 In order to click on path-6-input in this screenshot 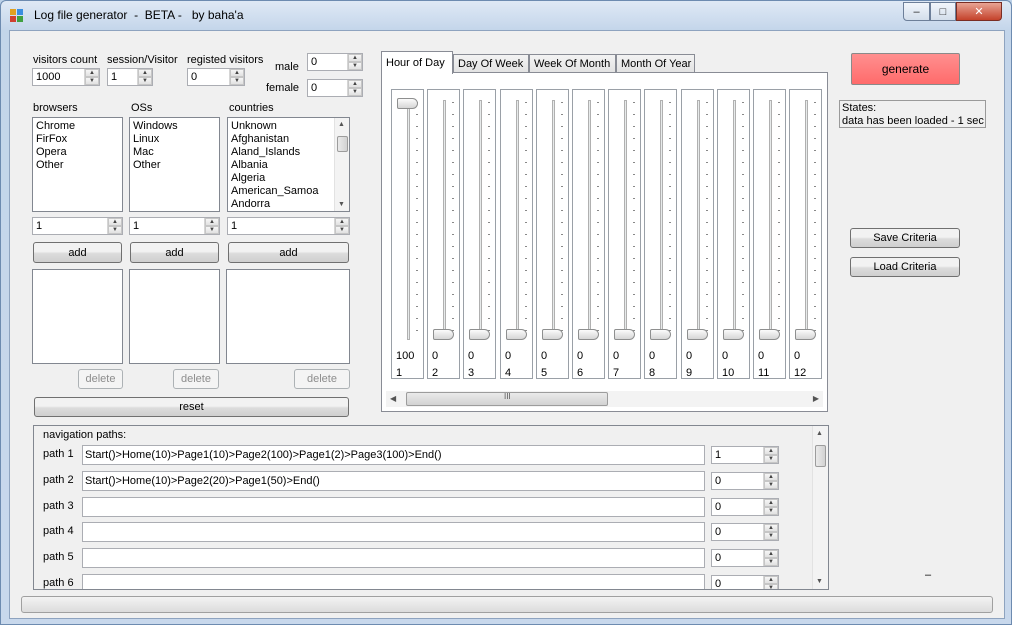, I will do `click(393, 581)`.